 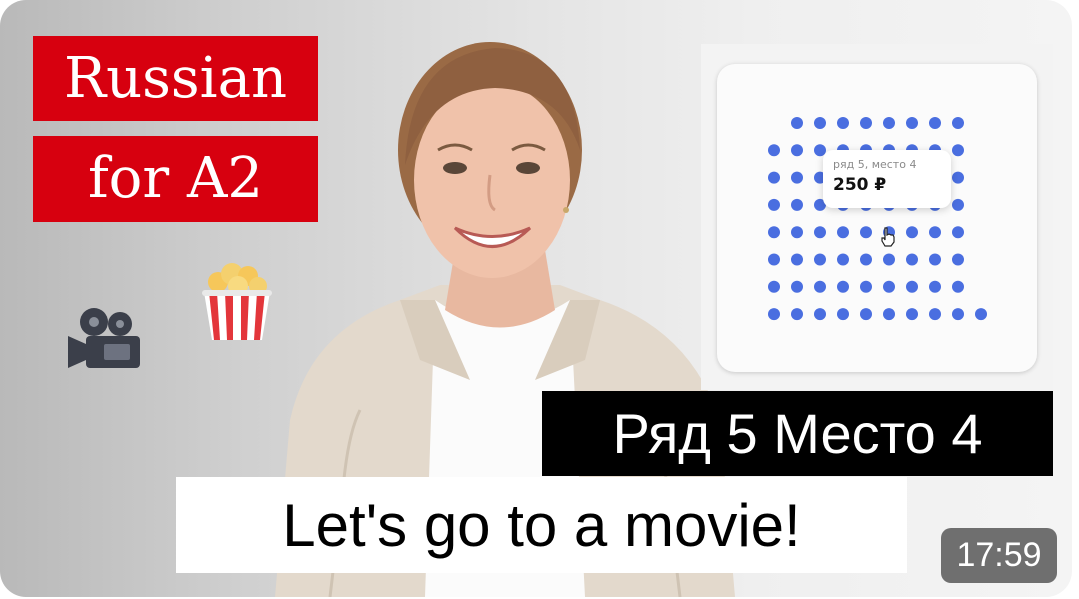 I want to click on popcorn-icon, so click(x=237, y=301).